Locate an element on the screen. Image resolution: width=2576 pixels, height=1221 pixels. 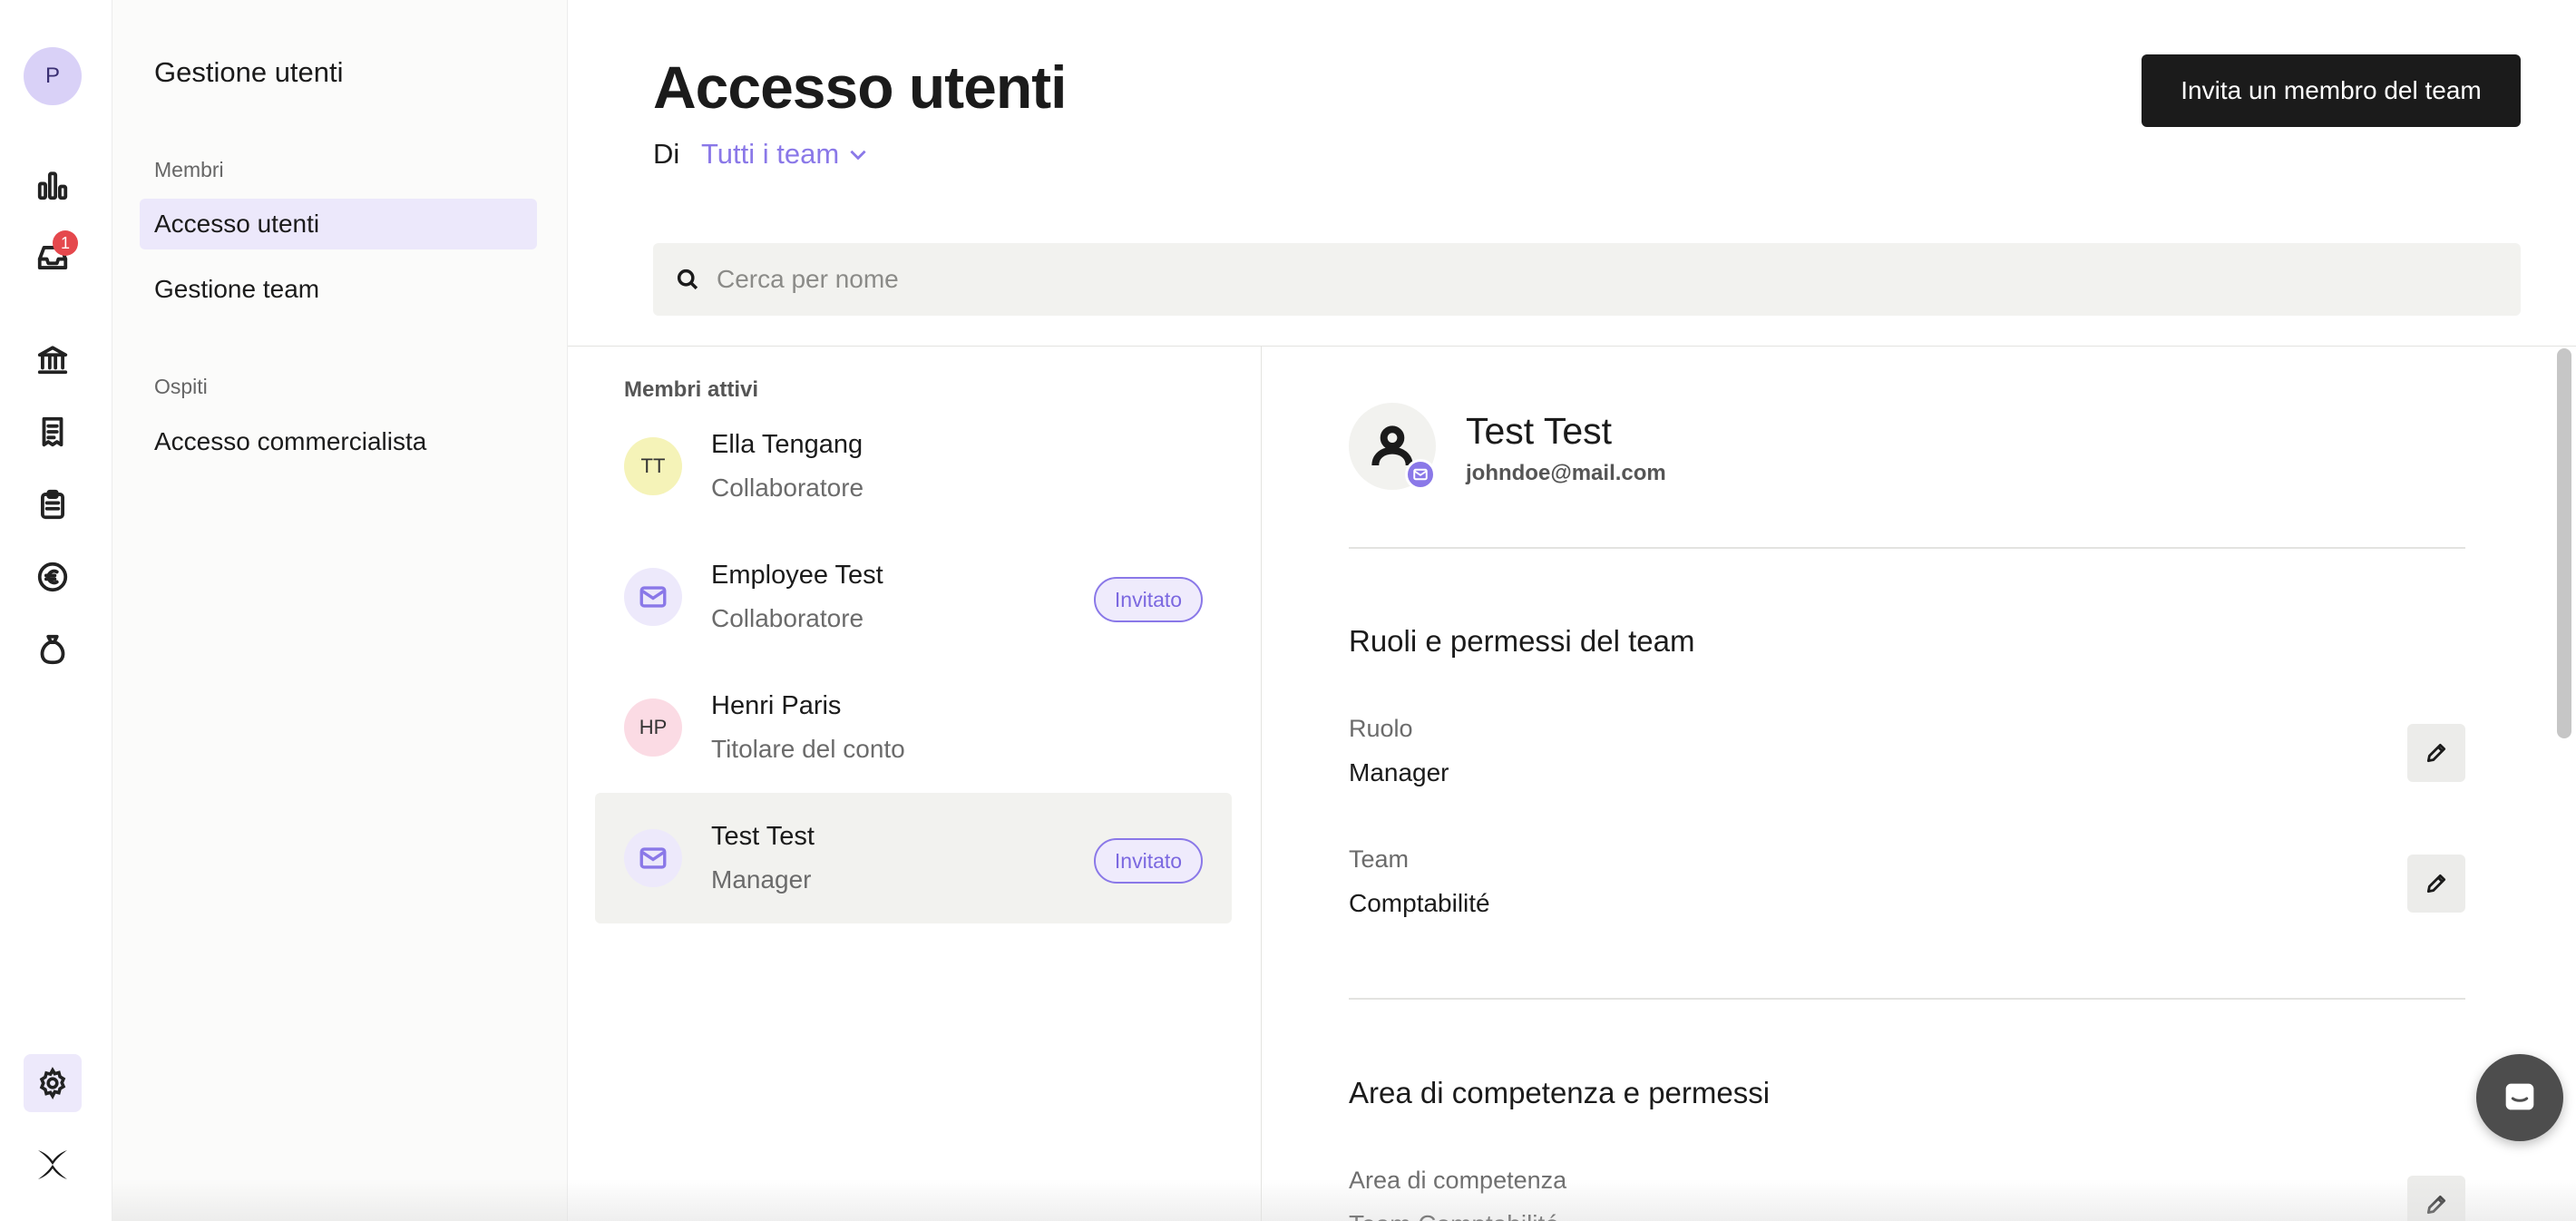
area-value: Team Comptabilité is located at coordinates (1454, 1215).